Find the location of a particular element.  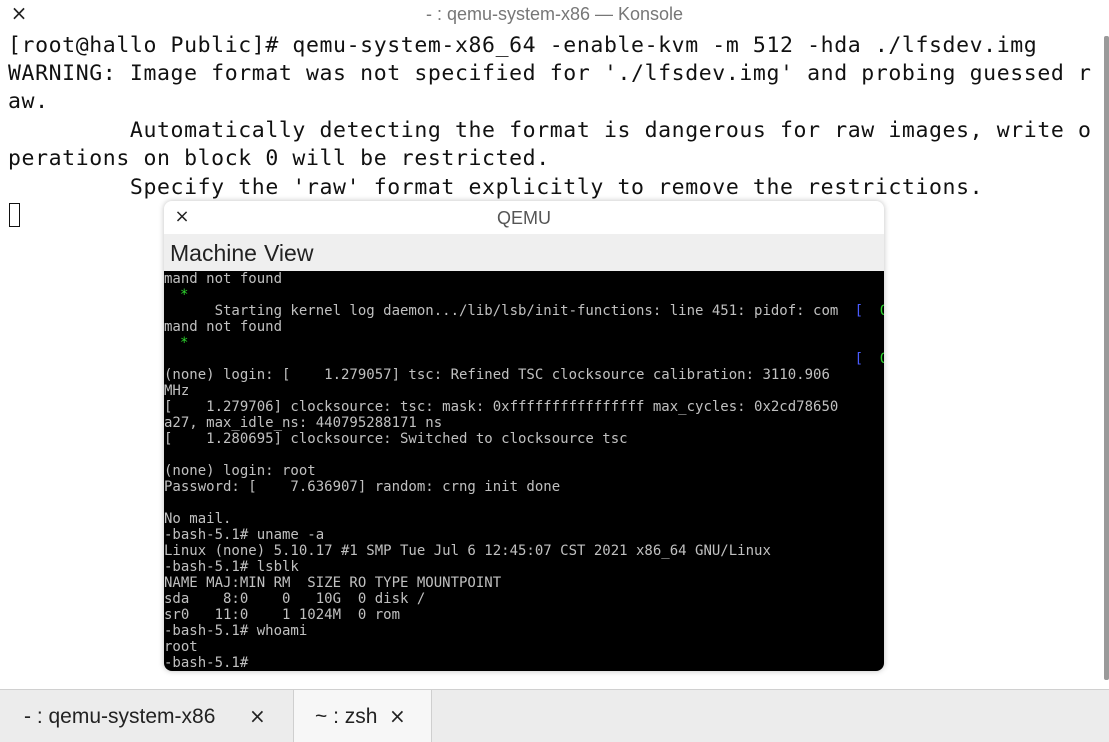

menu-machine: Machine is located at coordinates (213, 253).